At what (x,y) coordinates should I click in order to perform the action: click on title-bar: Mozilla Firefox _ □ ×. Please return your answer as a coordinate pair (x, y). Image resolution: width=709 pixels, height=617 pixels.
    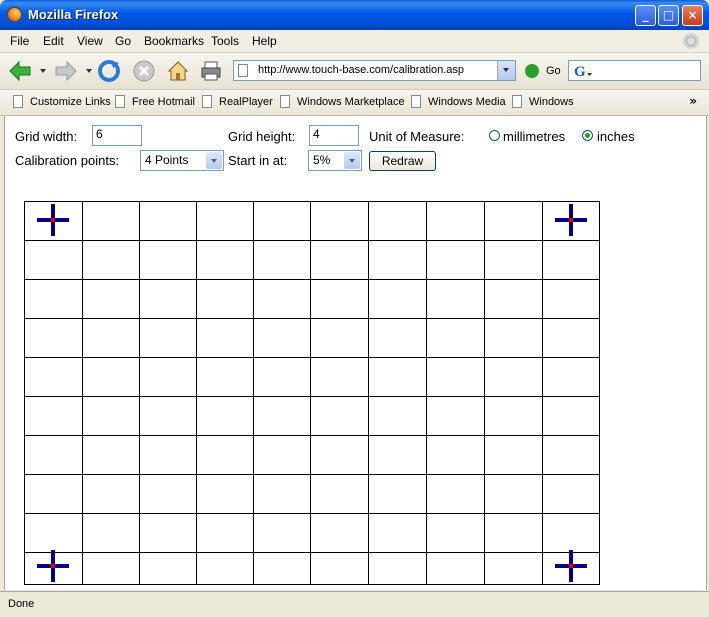
    Looking at the image, I should click on (354, 15).